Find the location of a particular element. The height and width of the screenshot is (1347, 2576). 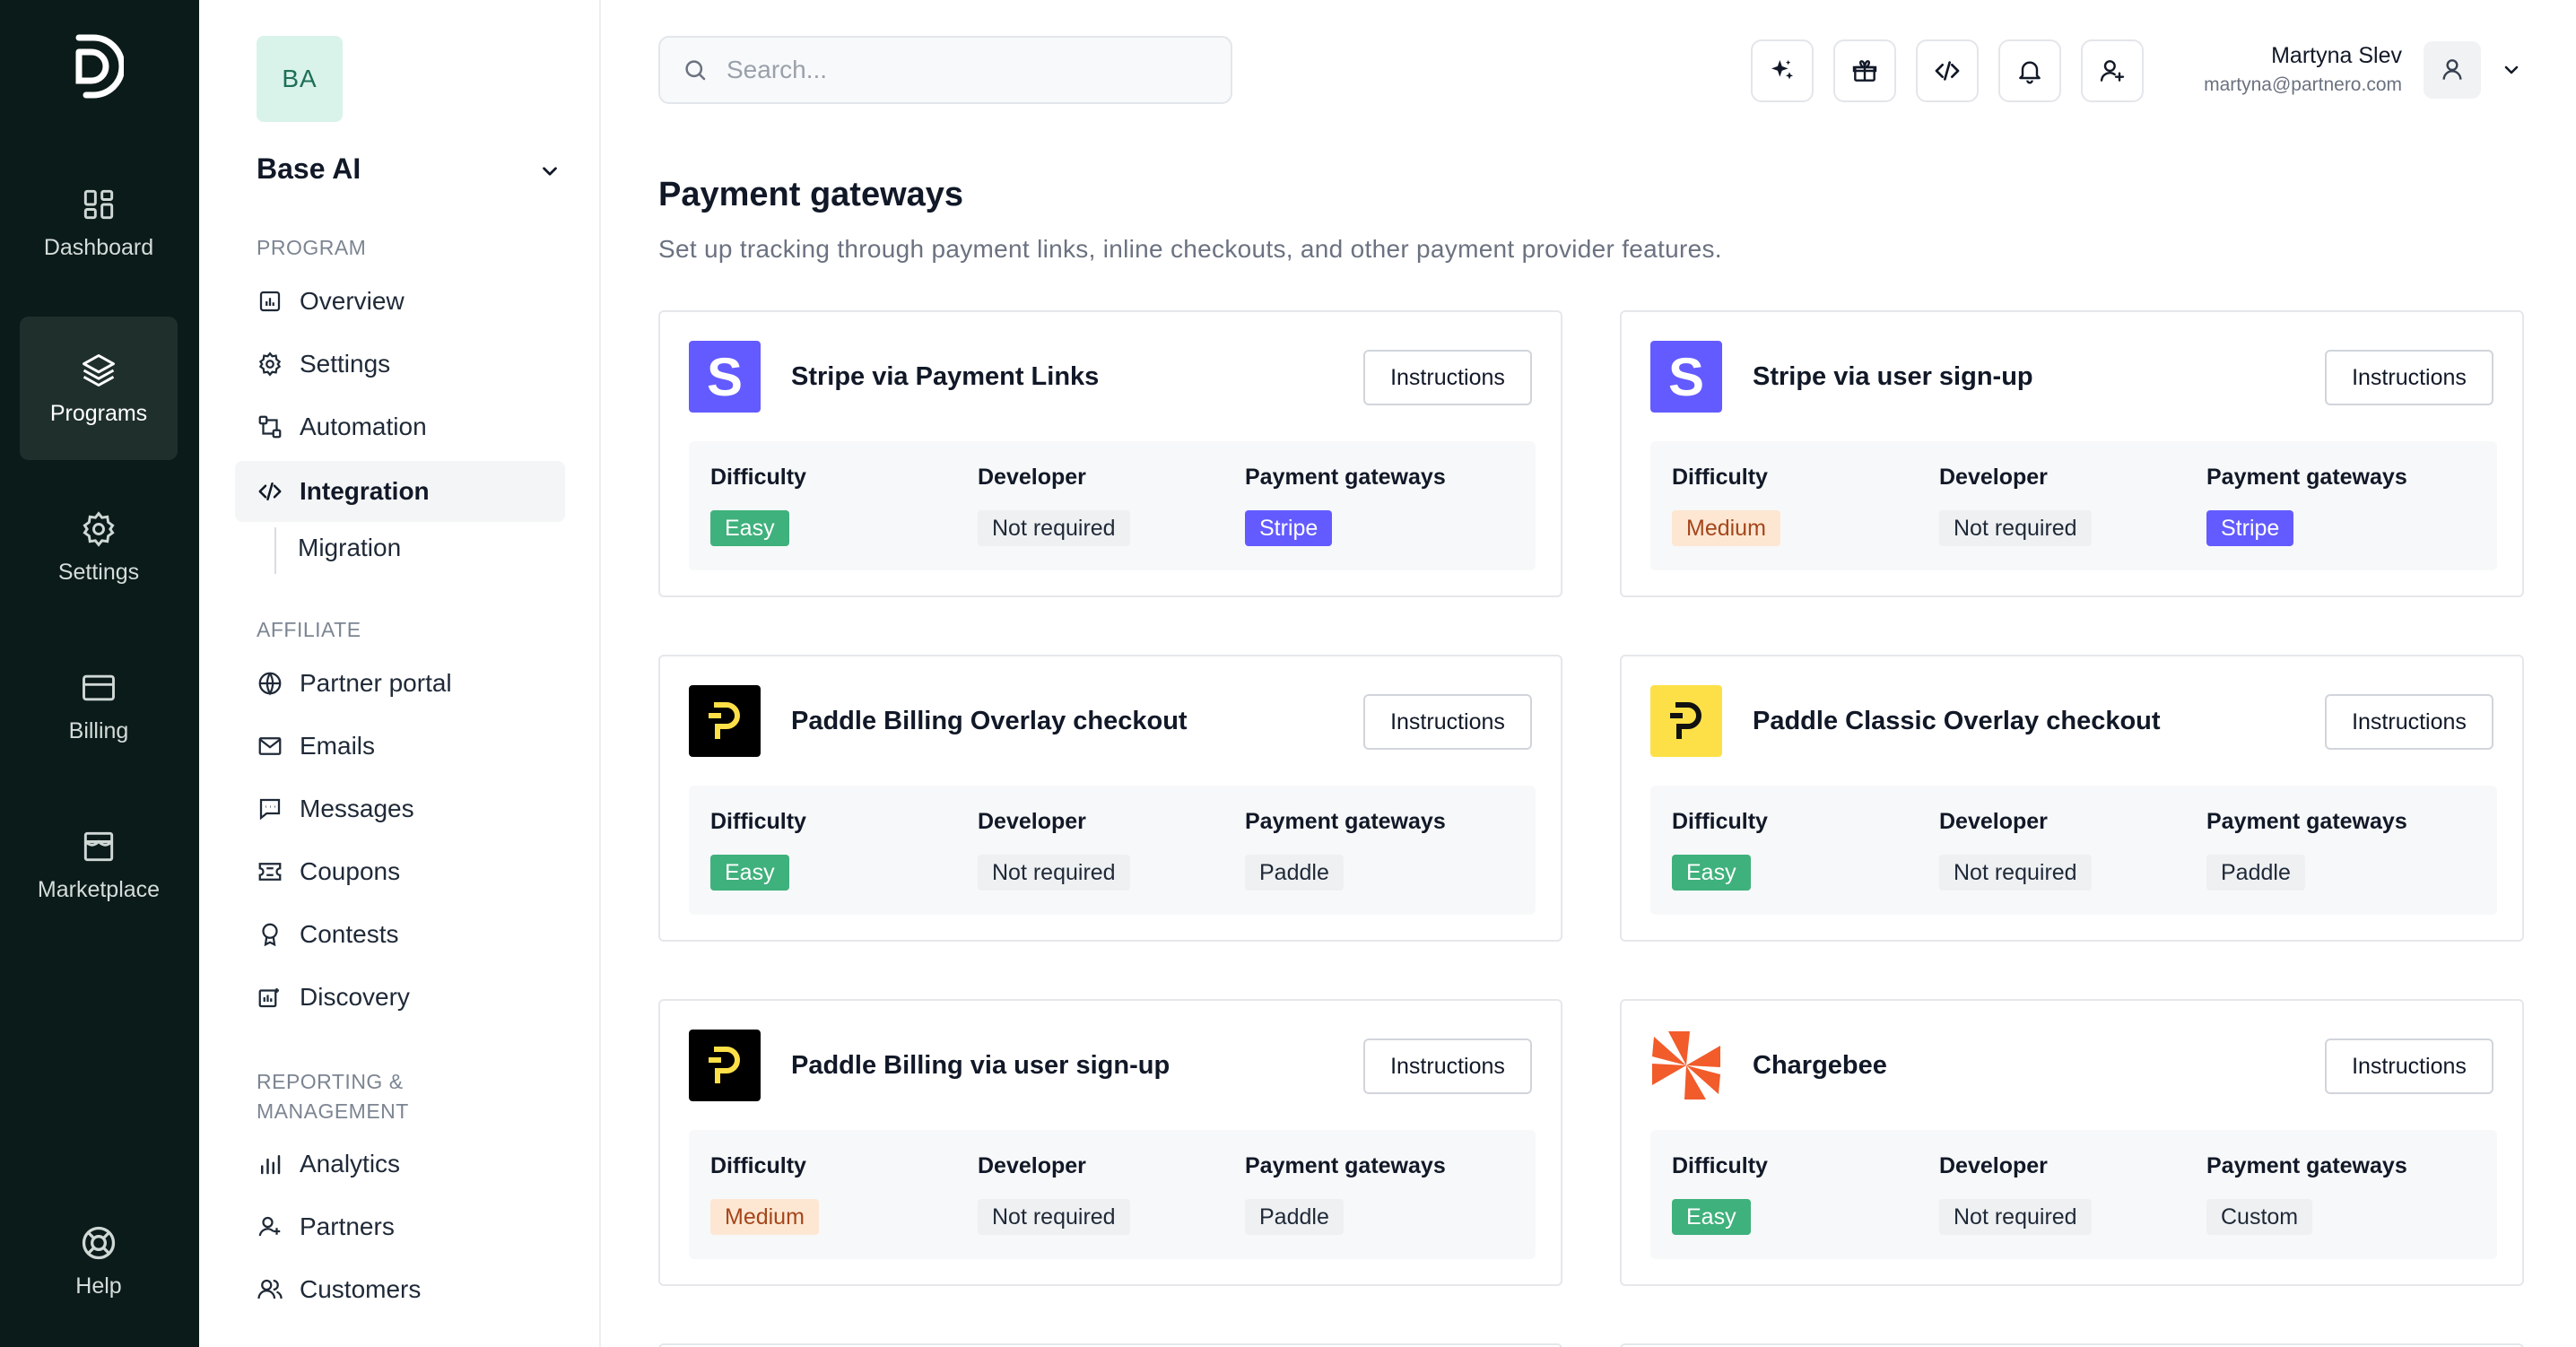

org-name: Base AI is located at coordinates (309, 169).